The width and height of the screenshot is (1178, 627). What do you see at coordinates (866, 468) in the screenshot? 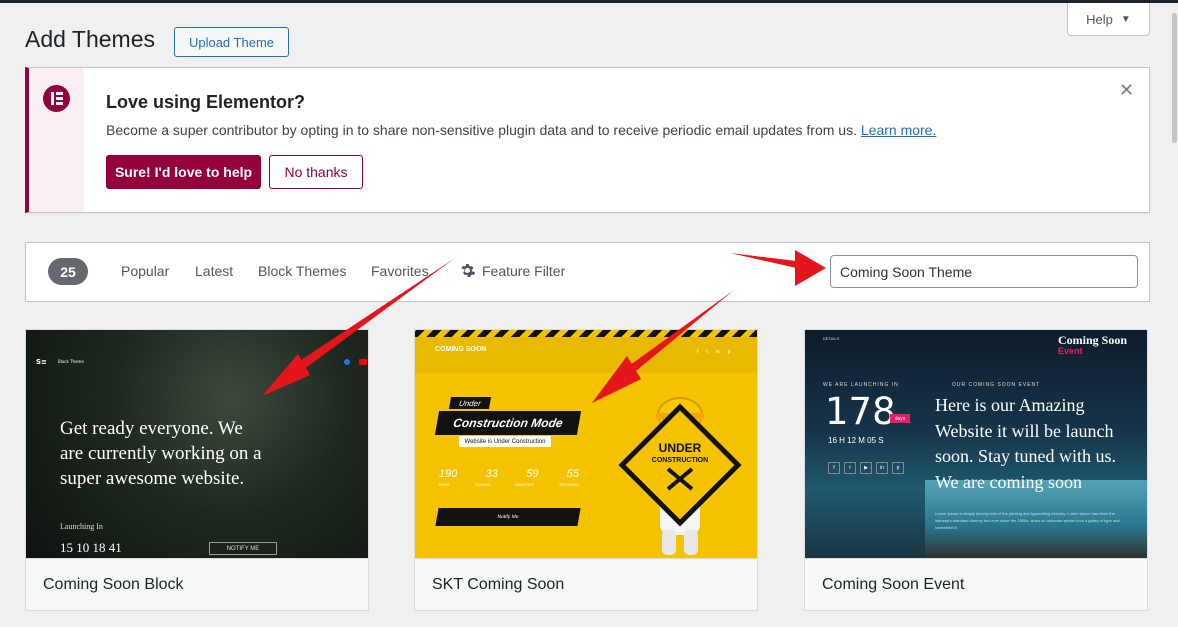
I see `preview-social-icons: f t ▶ in p` at bounding box center [866, 468].